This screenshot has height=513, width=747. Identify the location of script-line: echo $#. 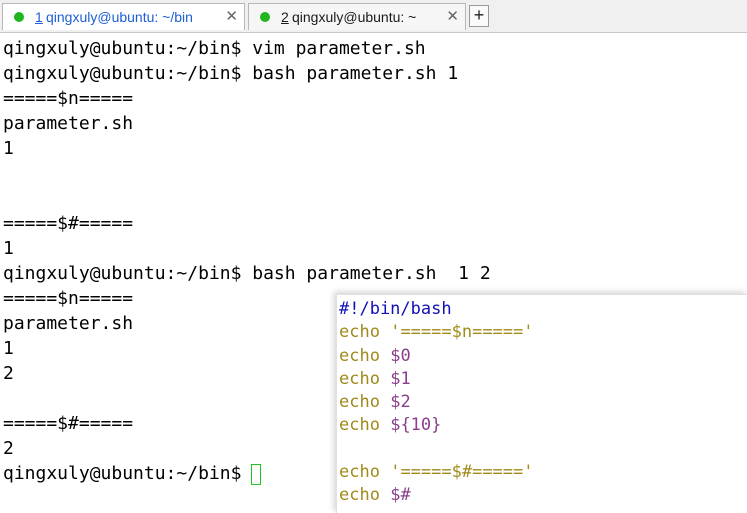
(543, 495).